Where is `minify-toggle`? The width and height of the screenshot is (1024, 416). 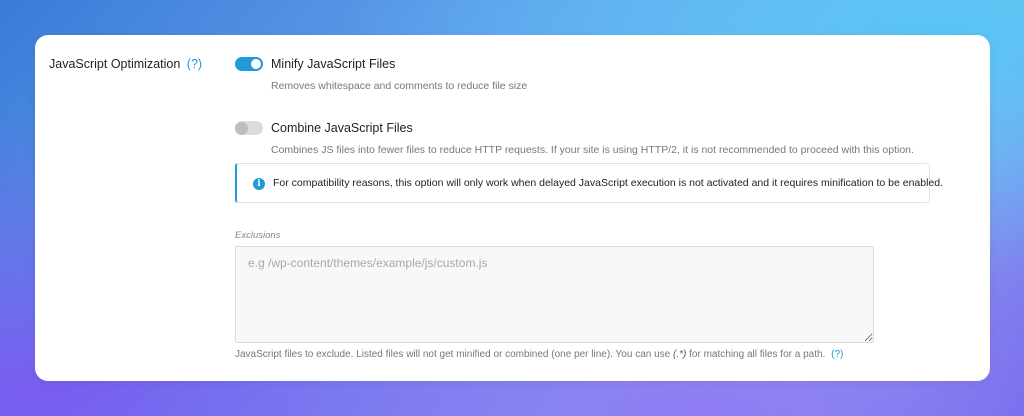 minify-toggle is located at coordinates (249, 64).